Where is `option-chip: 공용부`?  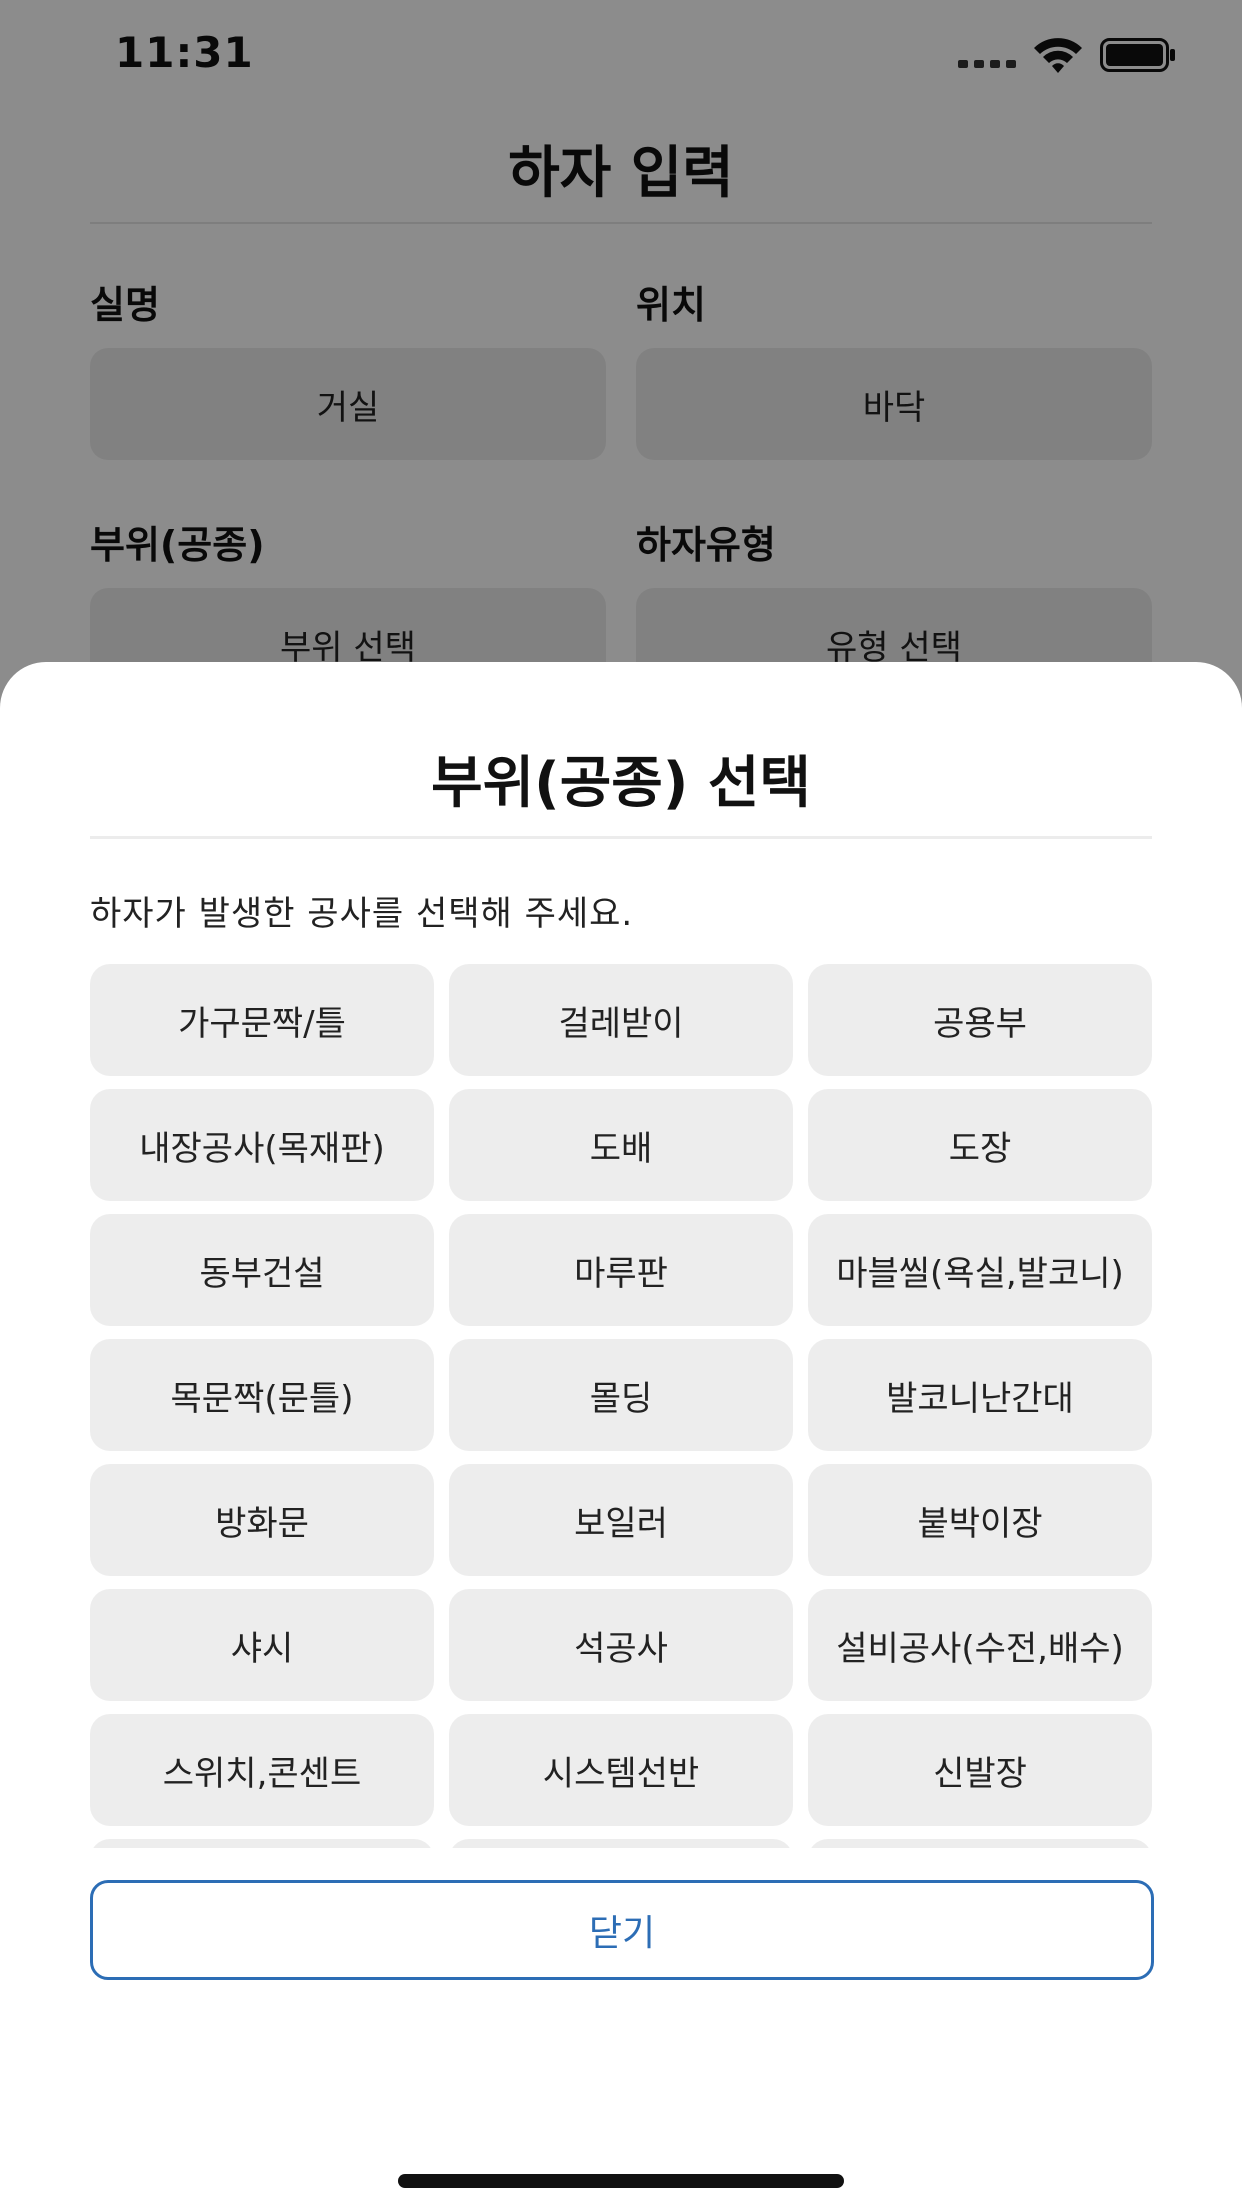 option-chip: 공용부 is located at coordinates (980, 1020).